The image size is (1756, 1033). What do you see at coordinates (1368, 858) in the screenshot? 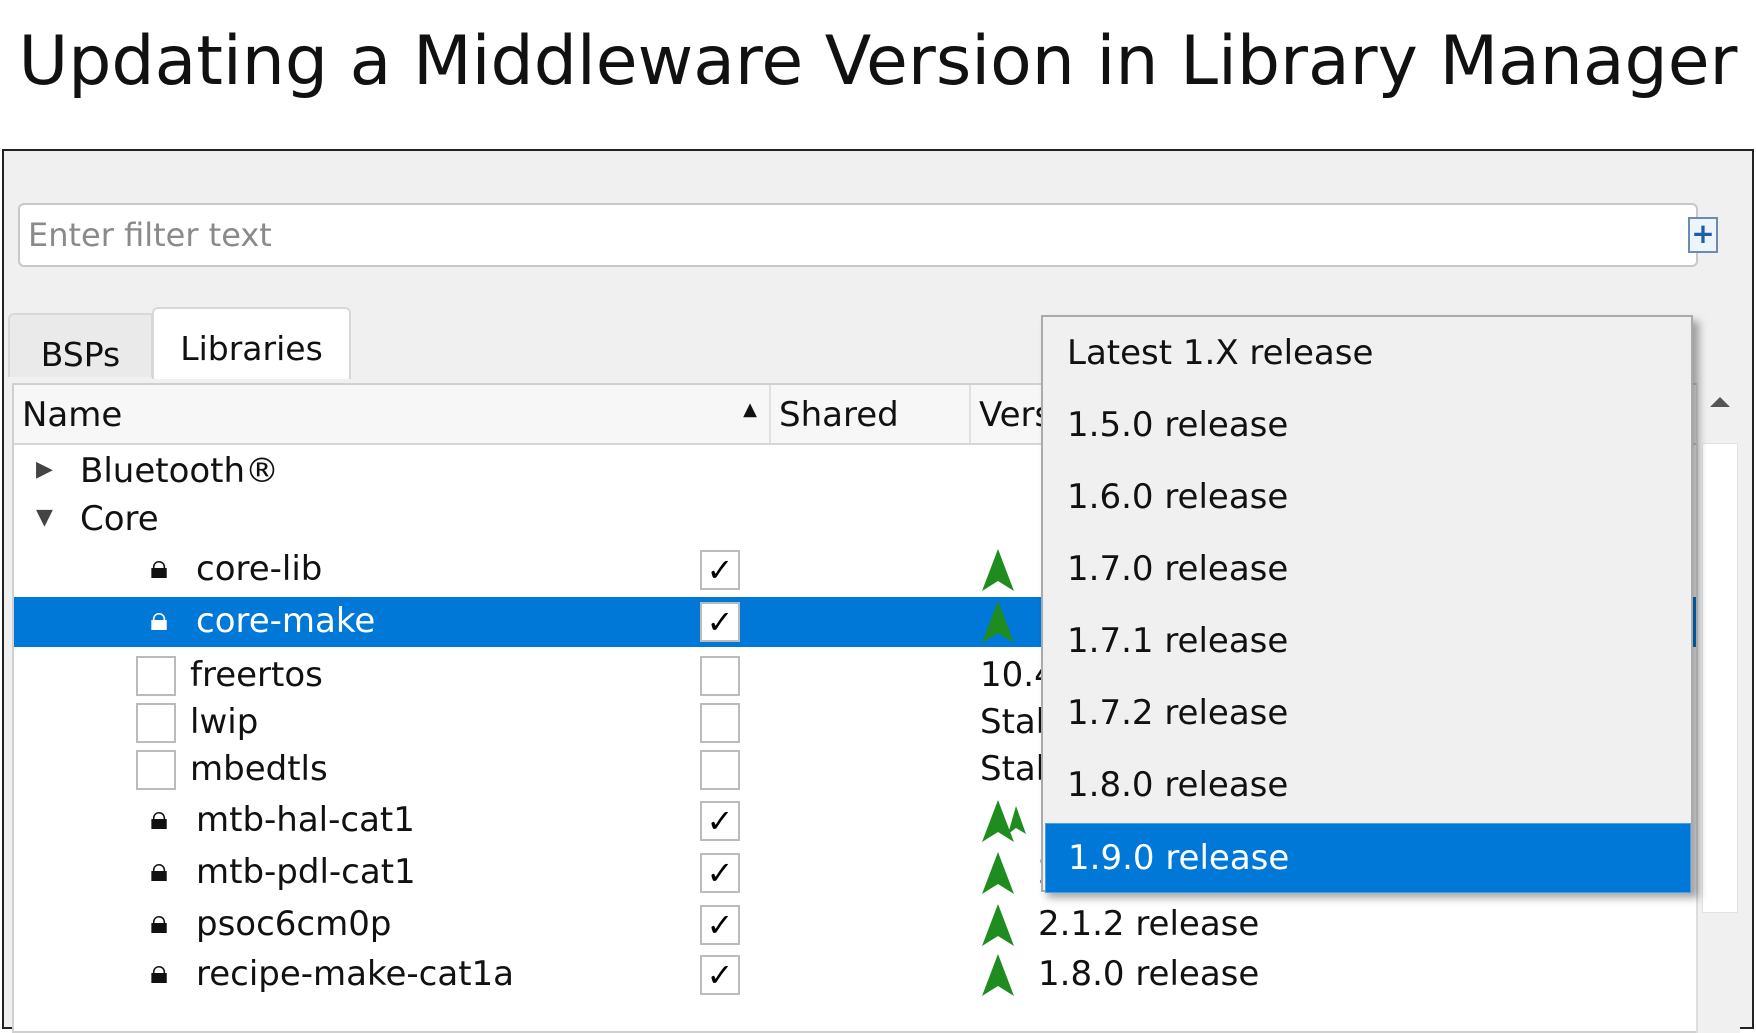
I see `dropdown-option: 1.9.0 release` at bounding box center [1368, 858].